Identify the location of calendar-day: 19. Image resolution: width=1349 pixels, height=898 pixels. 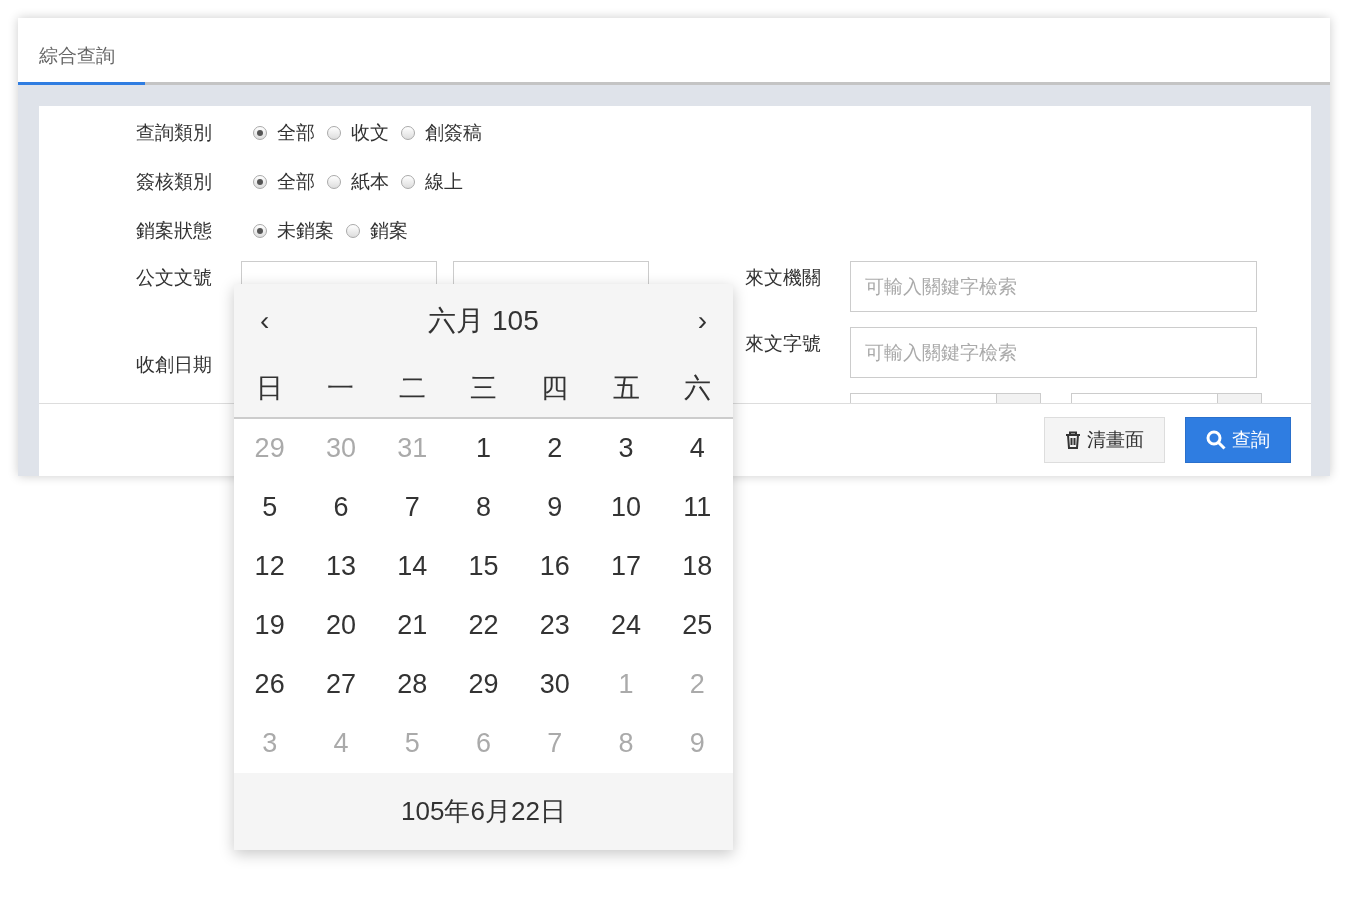
(269, 625).